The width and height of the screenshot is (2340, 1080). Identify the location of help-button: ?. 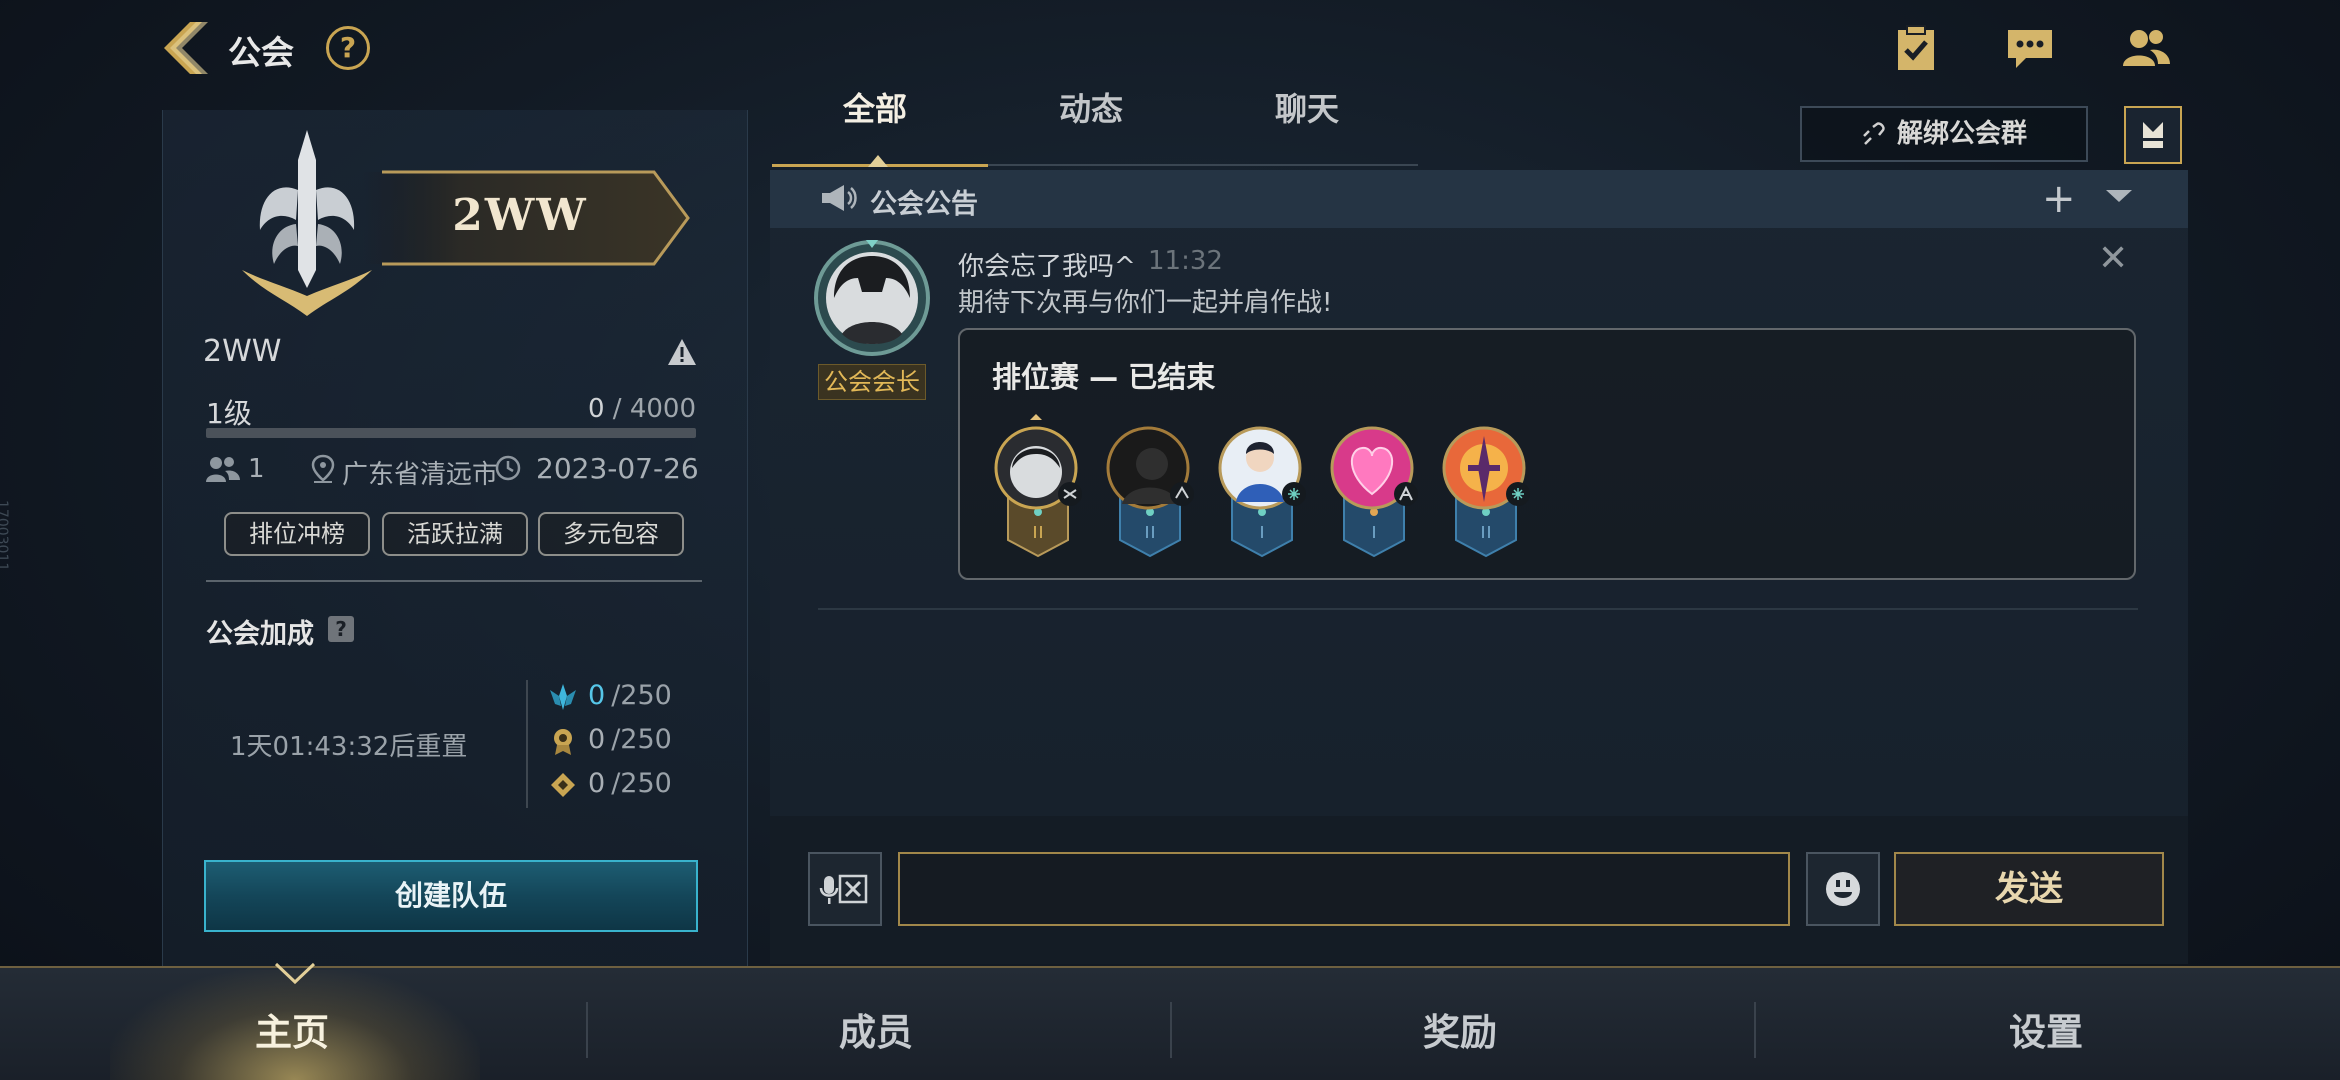
(348, 48).